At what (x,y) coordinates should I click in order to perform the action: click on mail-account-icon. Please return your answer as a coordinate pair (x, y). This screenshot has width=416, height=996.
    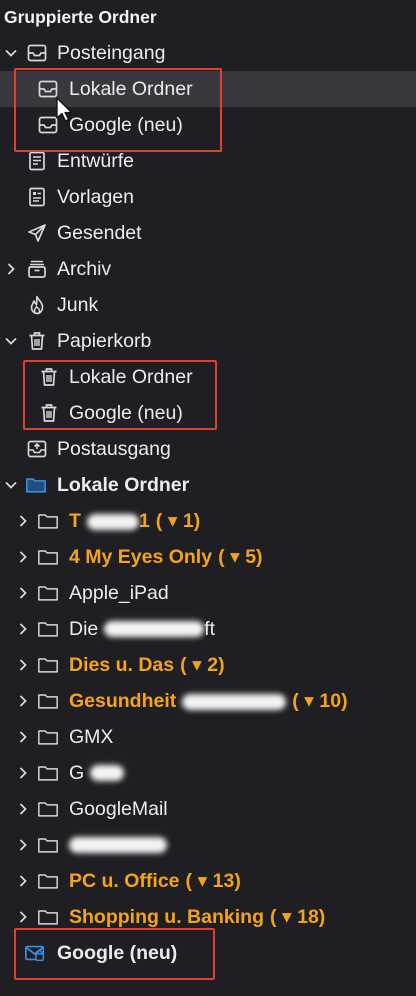
    Looking at the image, I should click on (35, 953).